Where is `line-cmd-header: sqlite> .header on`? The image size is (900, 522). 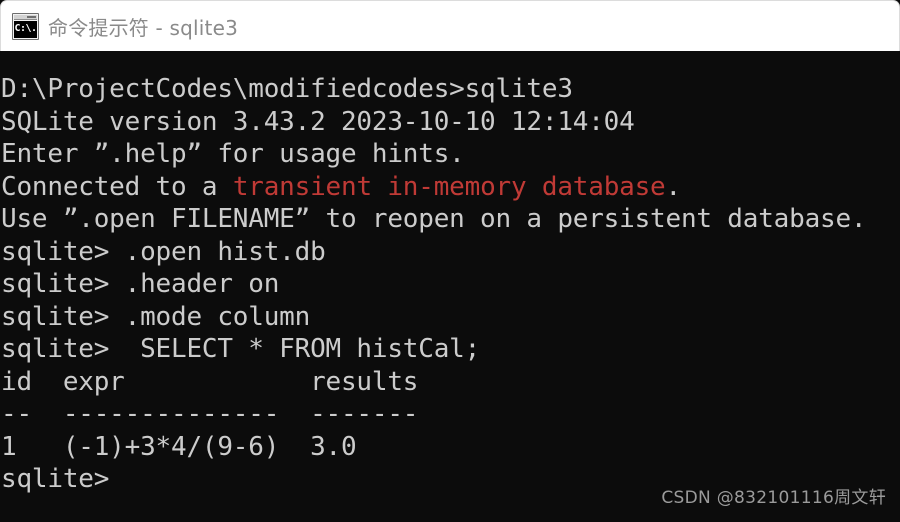
line-cmd-header: sqlite> .header on is located at coordinates (450, 284).